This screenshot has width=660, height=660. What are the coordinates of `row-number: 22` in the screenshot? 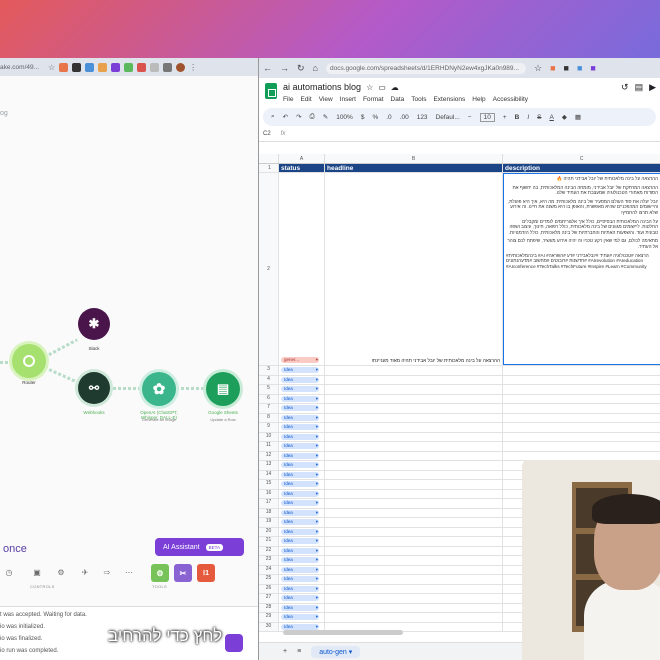 It's located at (269, 550).